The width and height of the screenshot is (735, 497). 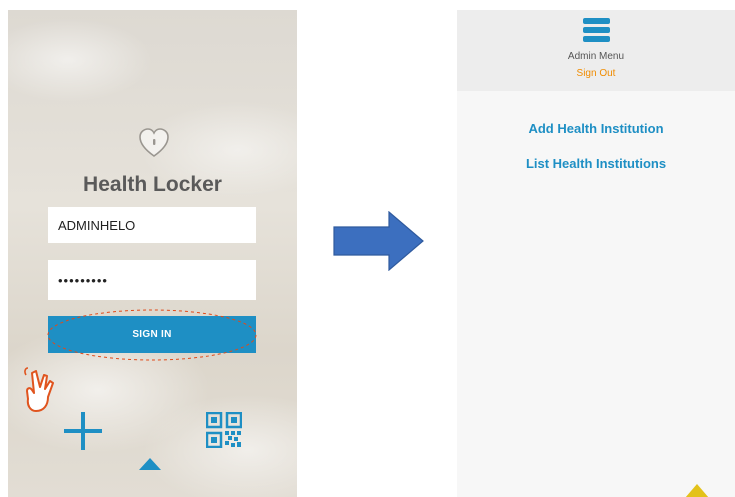 What do you see at coordinates (83, 280) in the screenshot?
I see `password-mask: •••••••••` at bounding box center [83, 280].